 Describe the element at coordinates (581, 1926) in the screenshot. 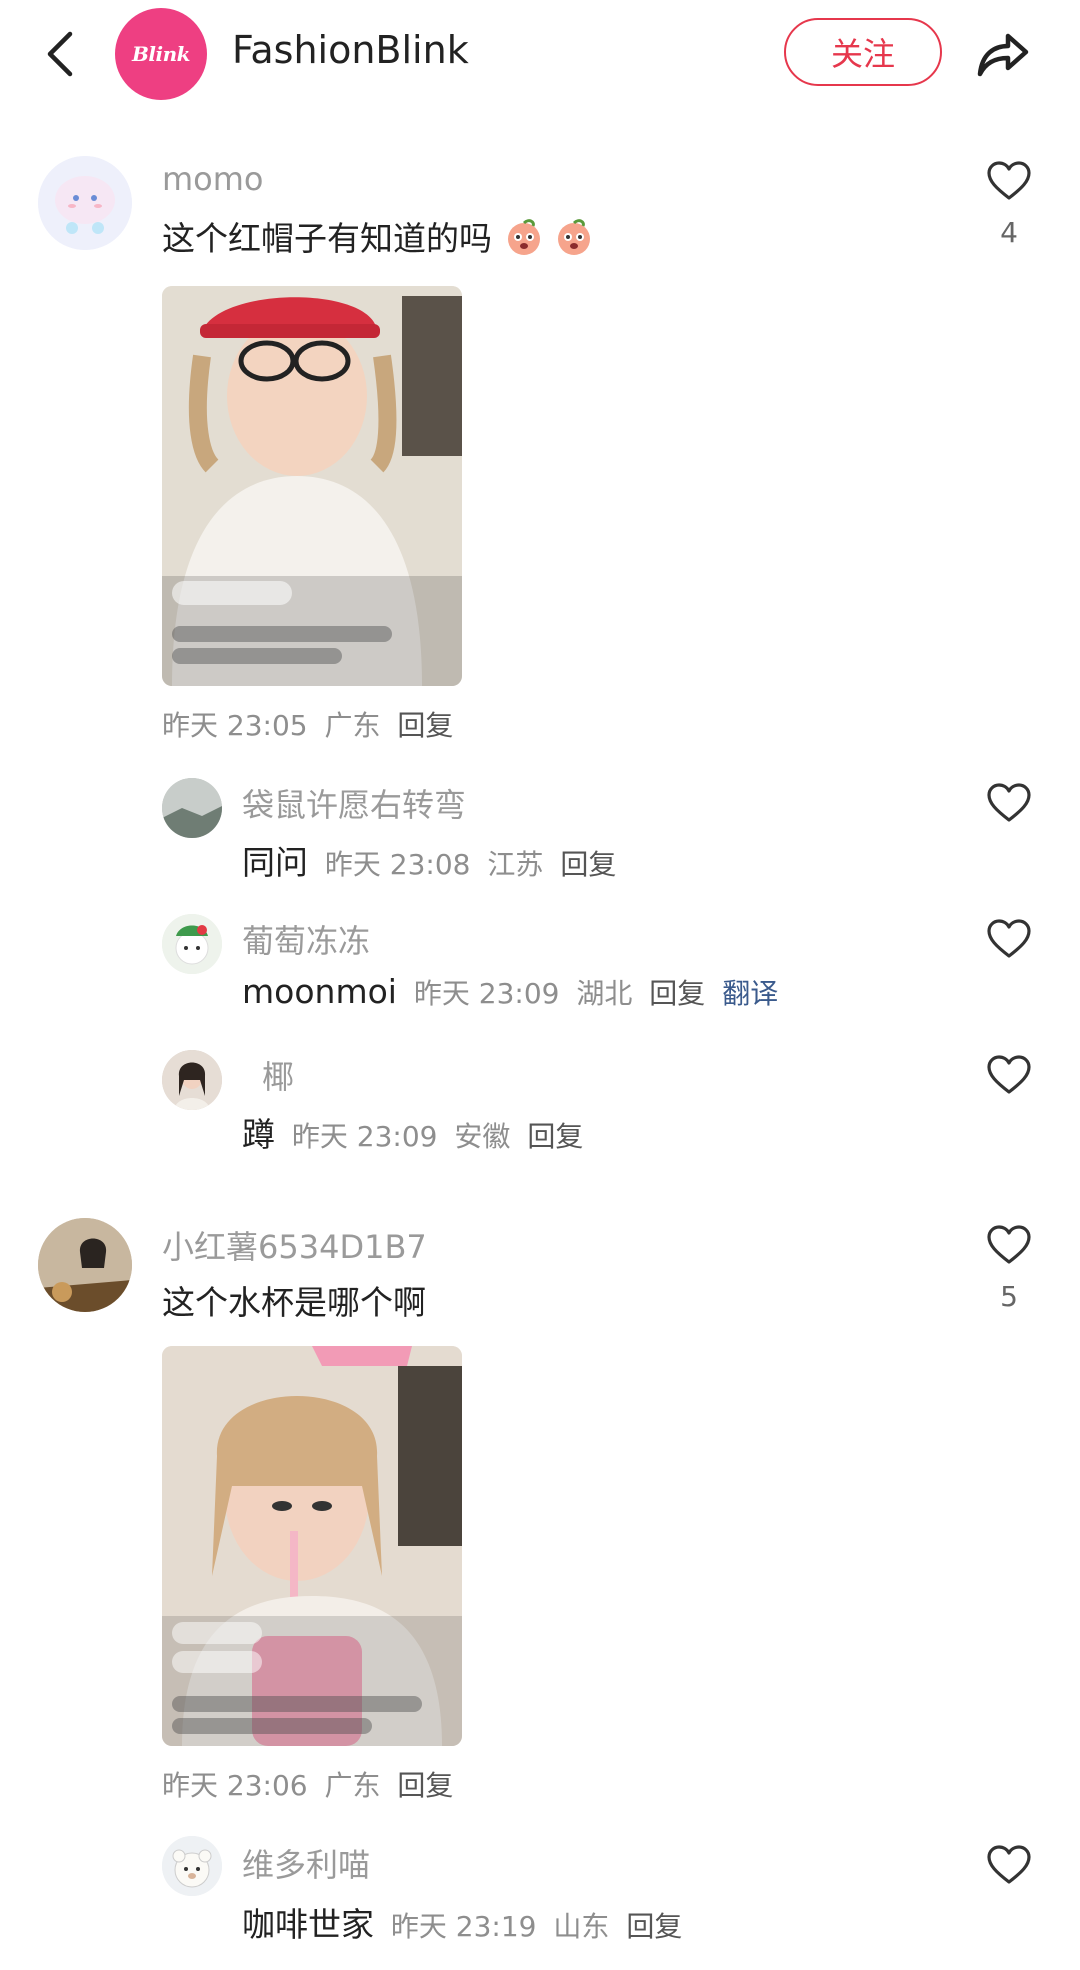

I see `comment-location: 山东` at that location.